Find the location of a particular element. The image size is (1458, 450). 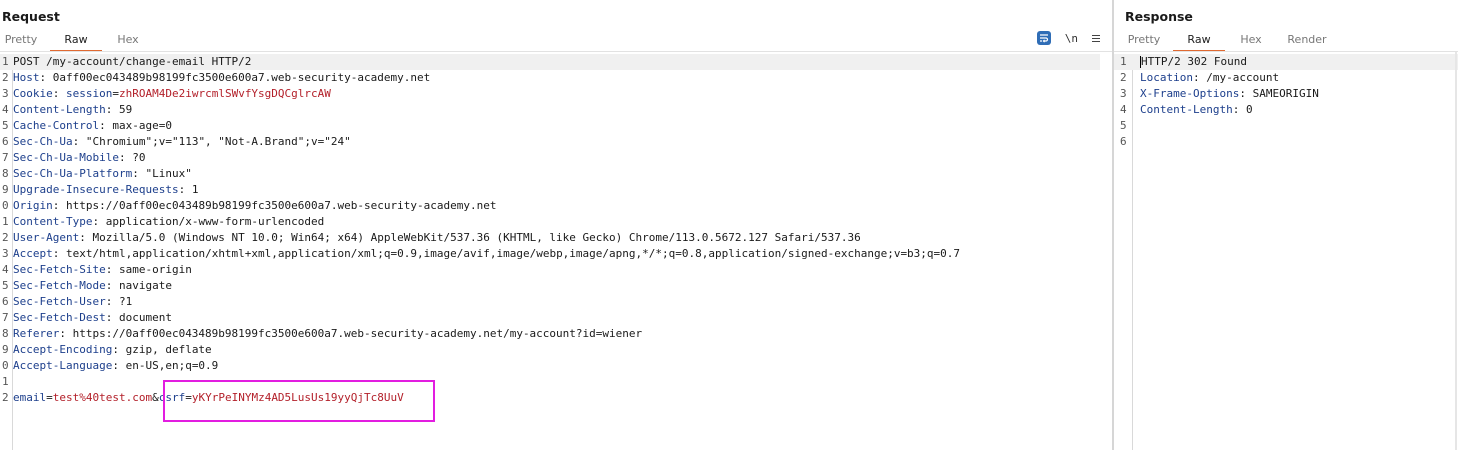

scrollbar-track is located at coordinates (1456, 251).